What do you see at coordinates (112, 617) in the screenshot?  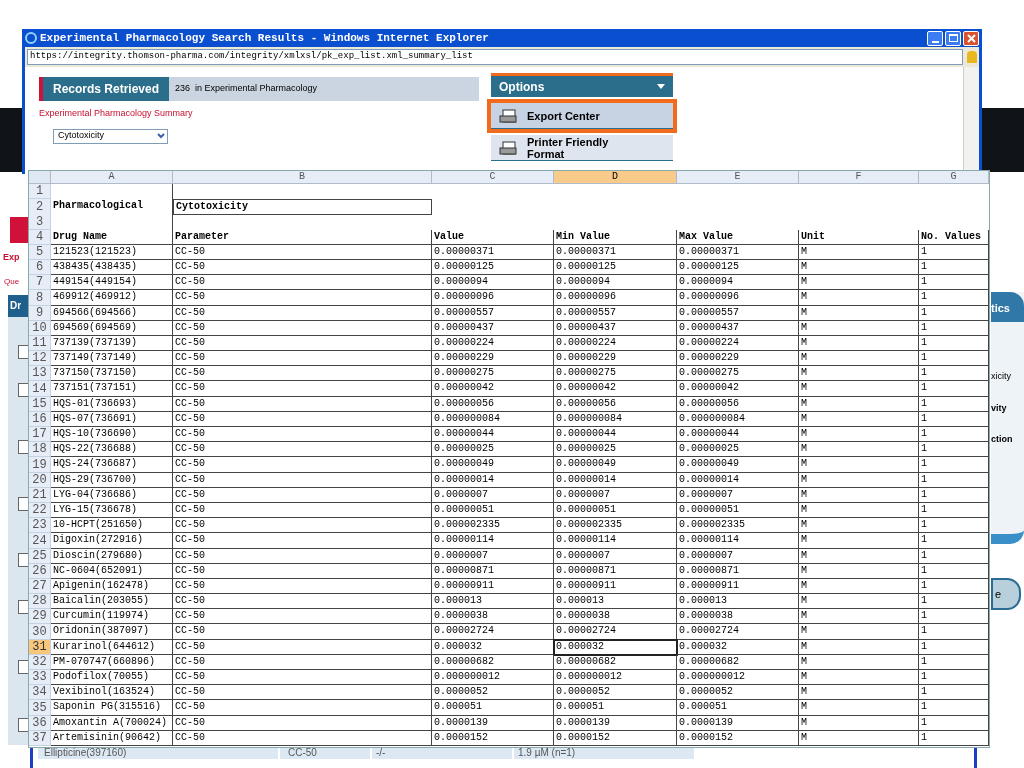 I see `table-cell: Curcumin(119974)` at bounding box center [112, 617].